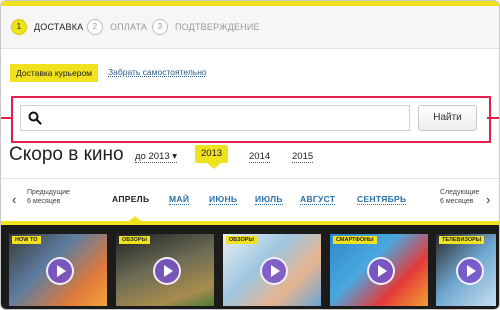  I want to click on prev-label-line: Предыдущие, so click(48, 192).